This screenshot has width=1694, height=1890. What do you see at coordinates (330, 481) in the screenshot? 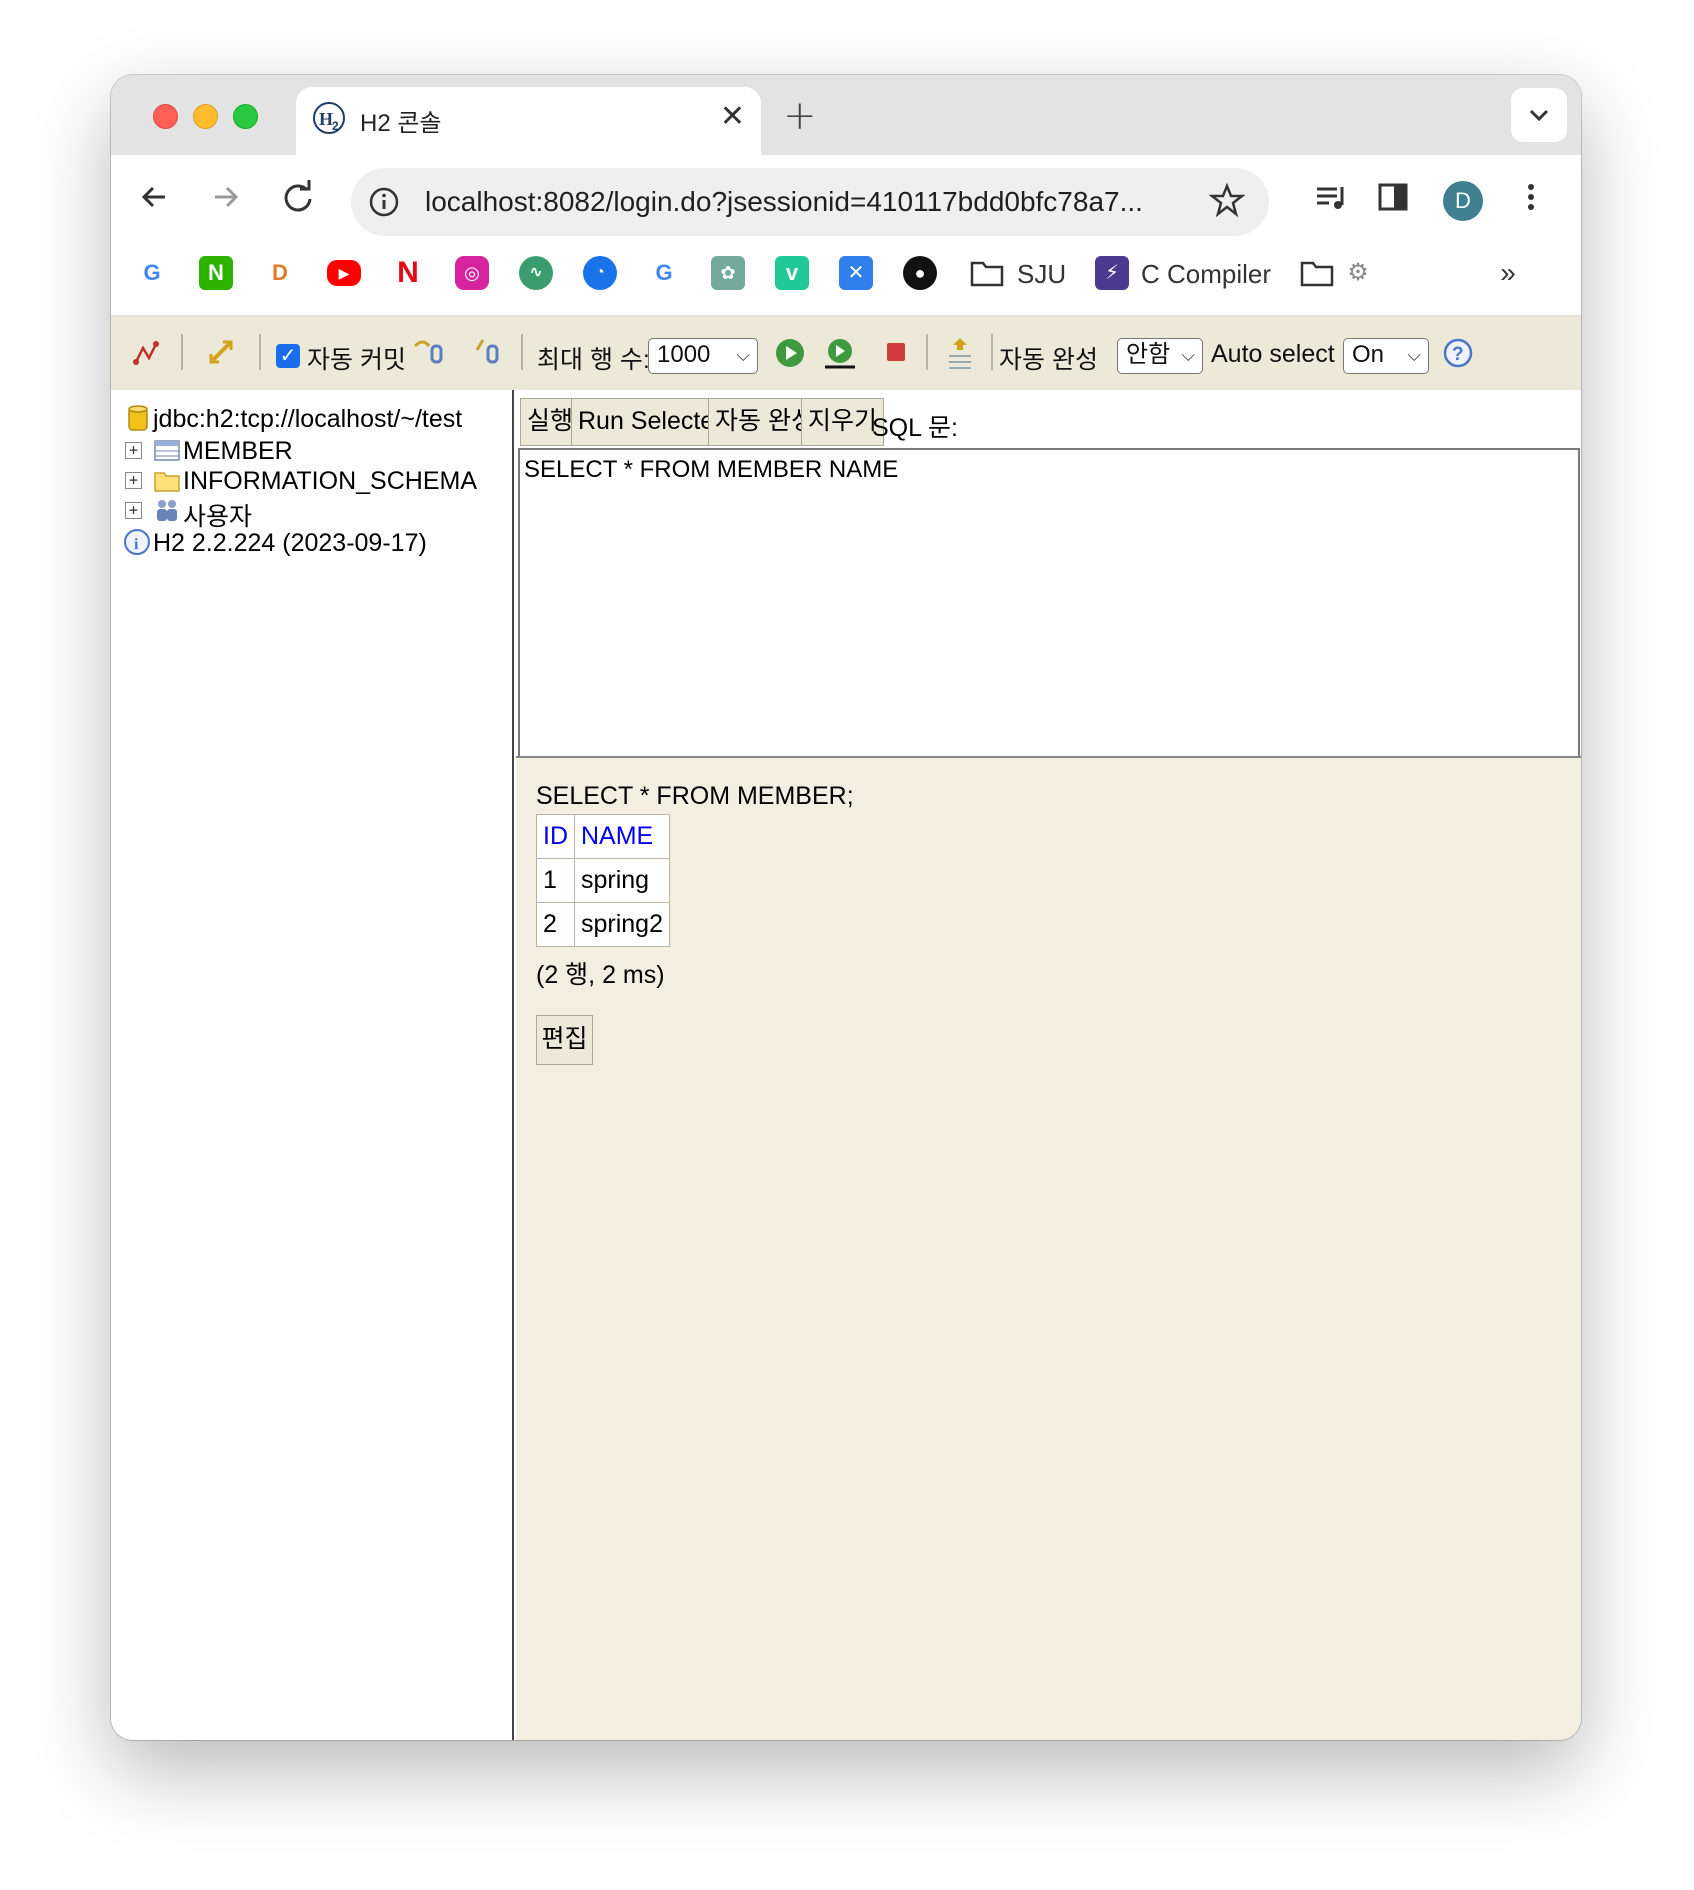
I see `tree-item-label: INFORMATION_SCHEMA` at bounding box center [330, 481].